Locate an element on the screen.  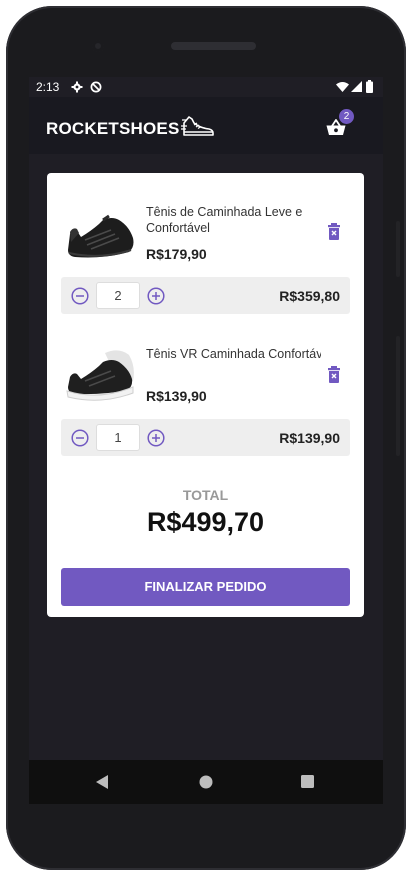
cart-count: 2 is located at coordinates (346, 116).